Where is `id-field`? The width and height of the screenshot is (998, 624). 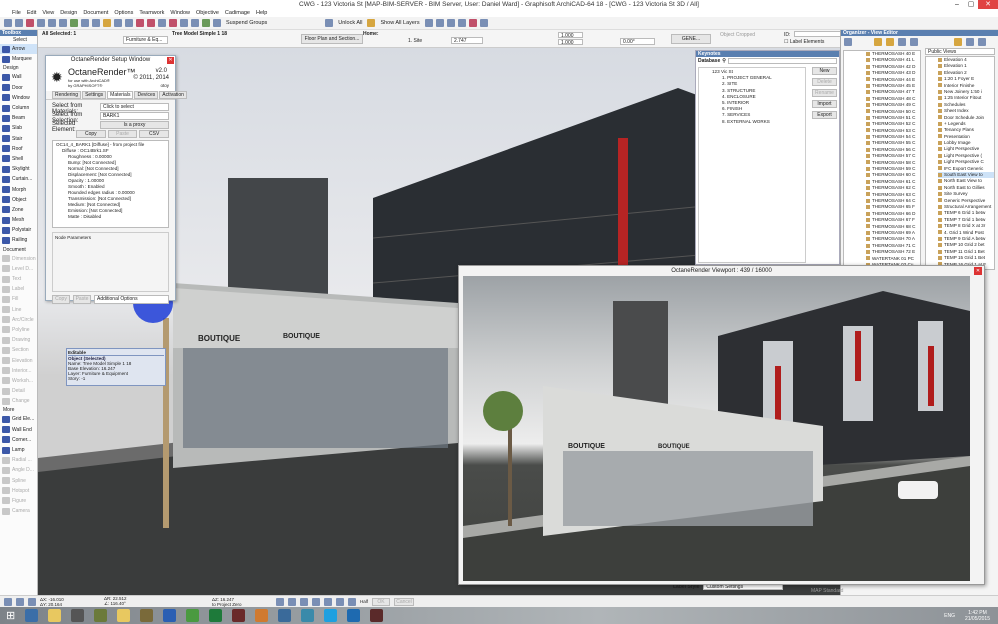
id-field is located at coordinates (820, 34).